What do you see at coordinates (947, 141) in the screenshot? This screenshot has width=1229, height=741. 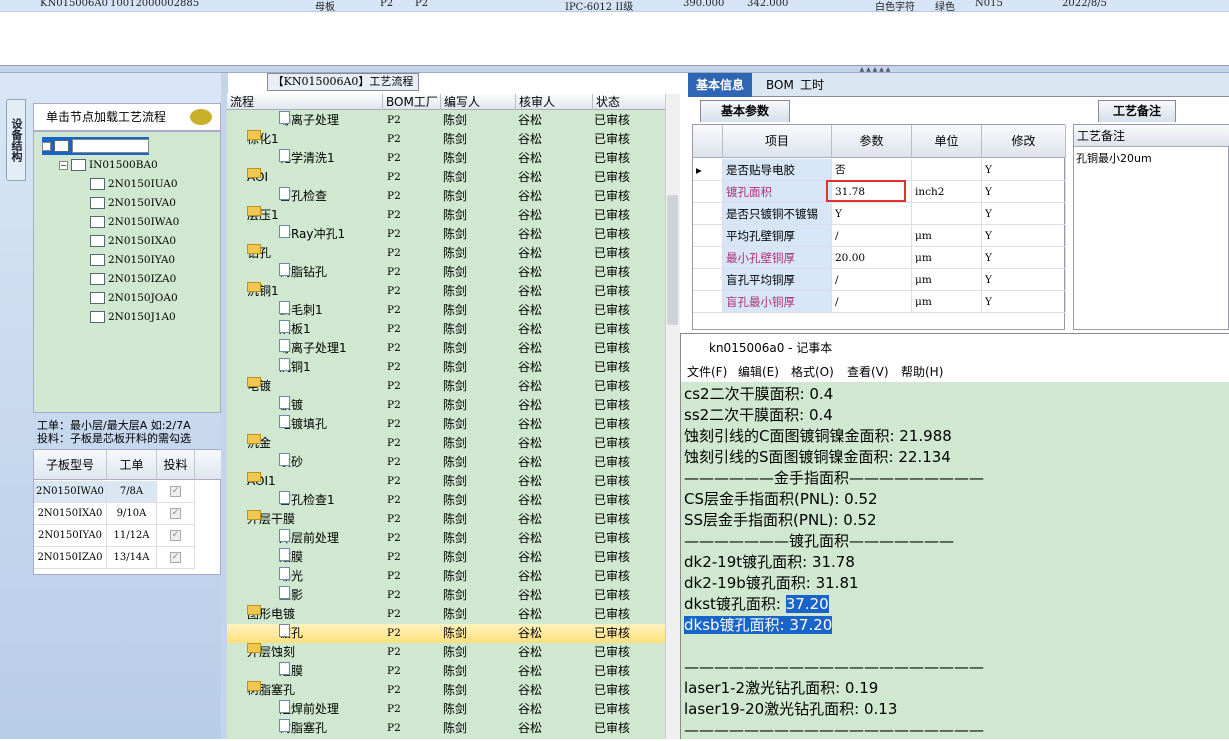 I see `grid-column-header: 单位` at bounding box center [947, 141].